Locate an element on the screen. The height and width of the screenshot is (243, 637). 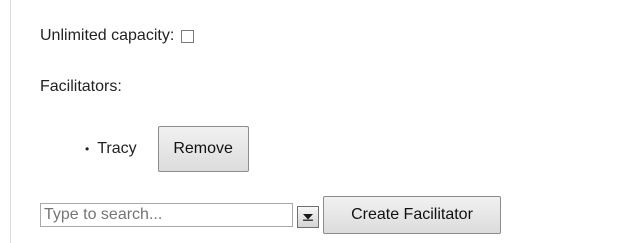
search-dropdown-button is located at coordinates (308, 217).